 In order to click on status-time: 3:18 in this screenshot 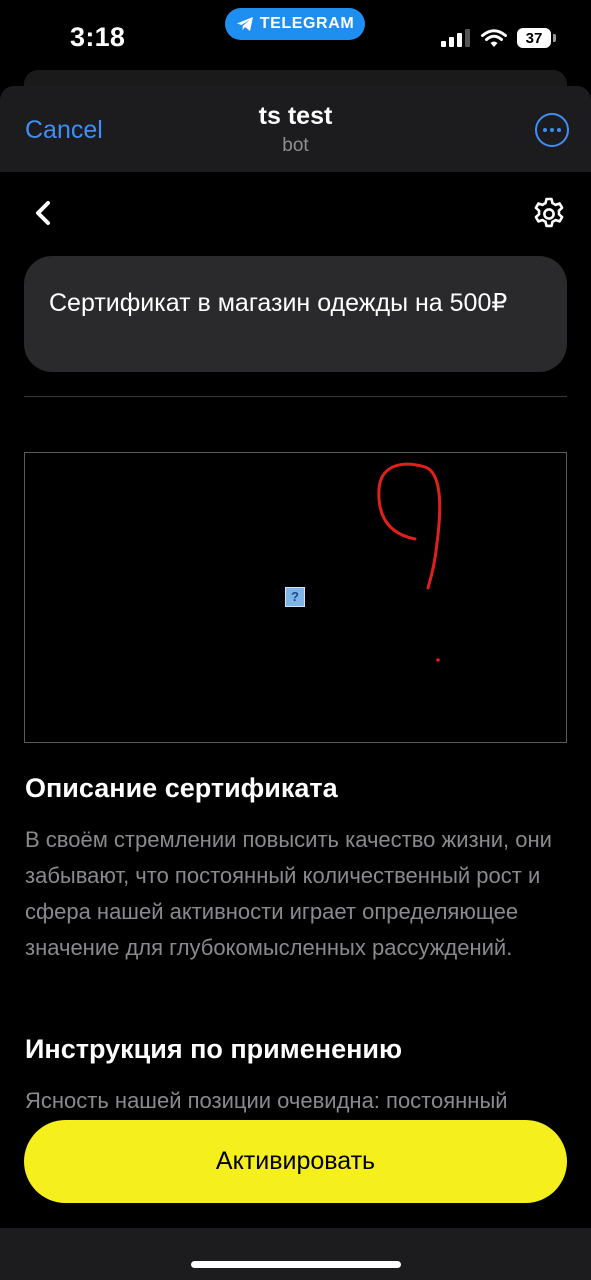, I will do `click(98, 37)`.